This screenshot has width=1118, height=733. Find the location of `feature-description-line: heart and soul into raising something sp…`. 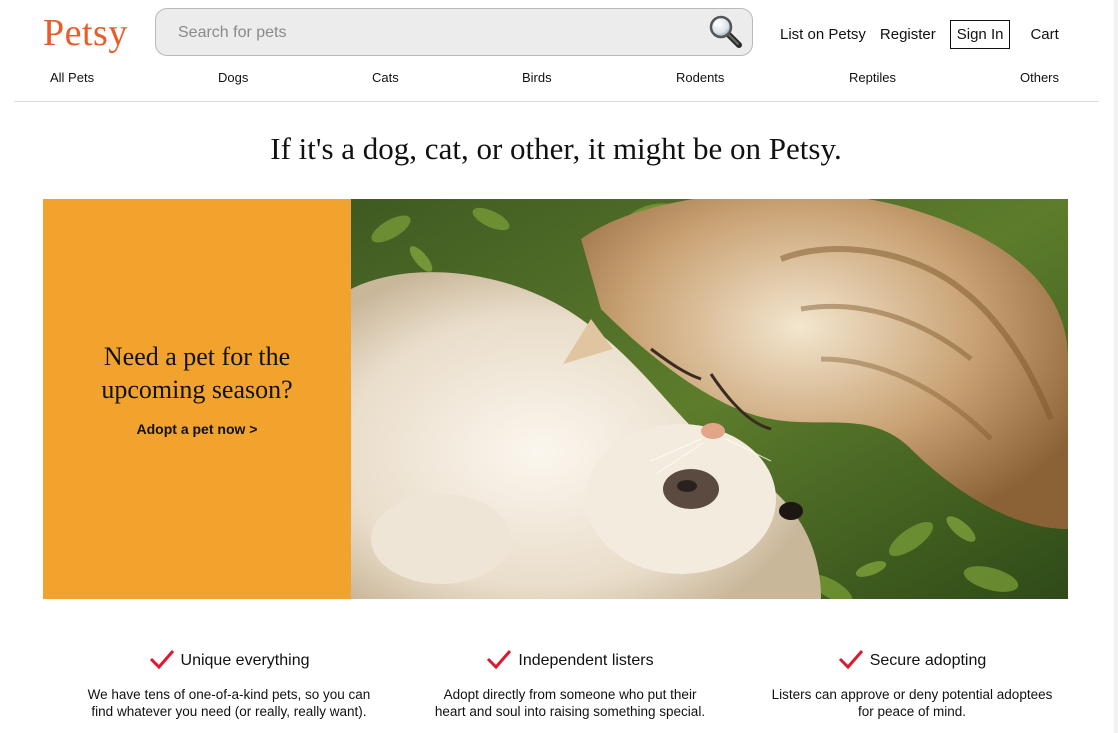

feature-description-line: heart and soul into raising something sp… is located at coordinates (570, 711).